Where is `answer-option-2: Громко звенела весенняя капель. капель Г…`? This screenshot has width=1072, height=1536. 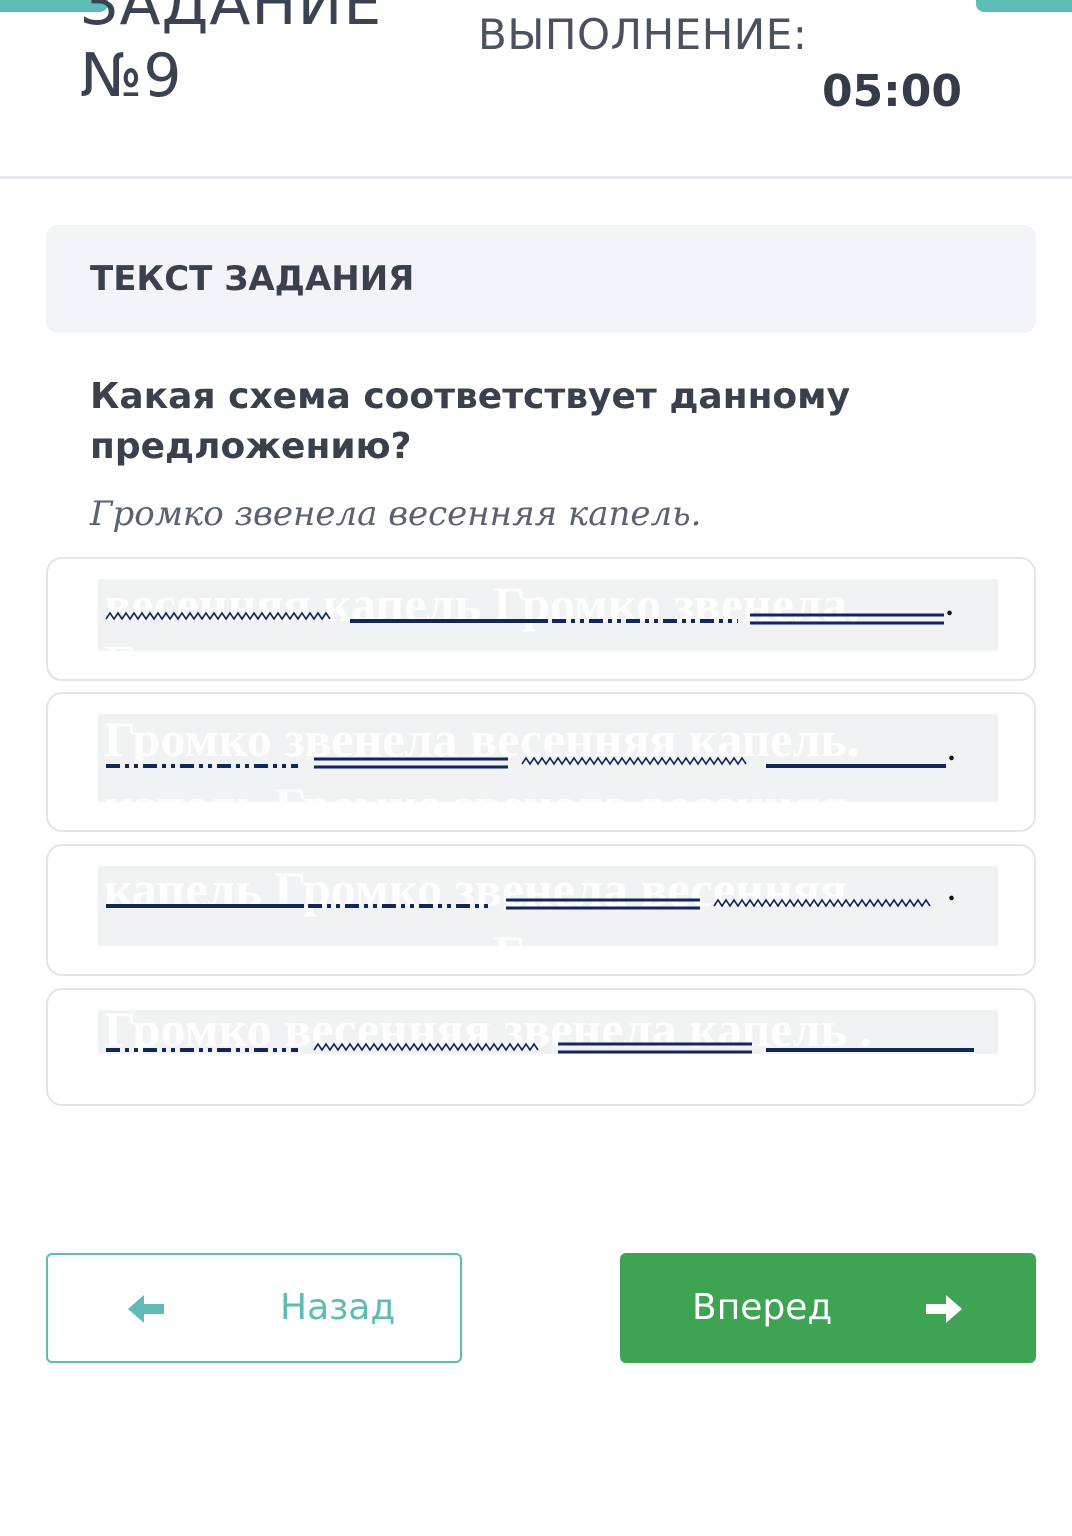 answer-option-2: Громко звенела весенняя капель. капель Г… is located at coordinates (541, 762).